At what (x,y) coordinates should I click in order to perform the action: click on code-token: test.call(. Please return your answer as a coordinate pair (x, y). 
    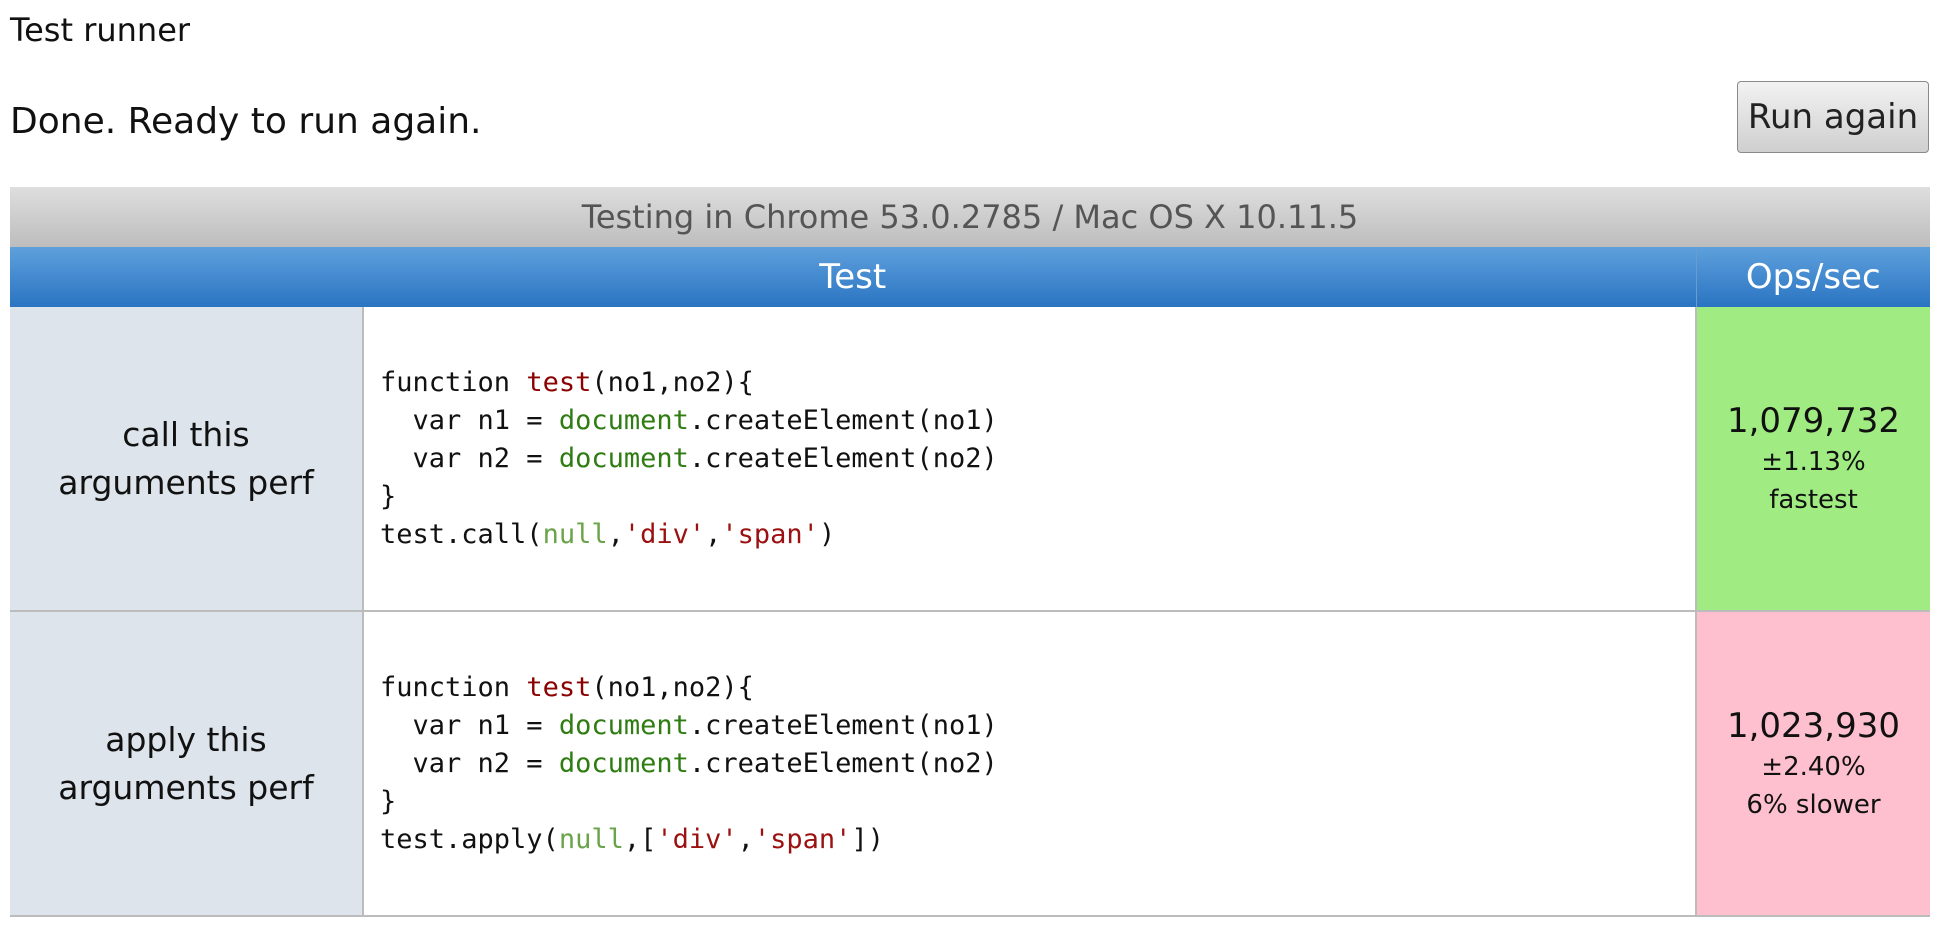
    Looking at the image, I should click on (461, 534).